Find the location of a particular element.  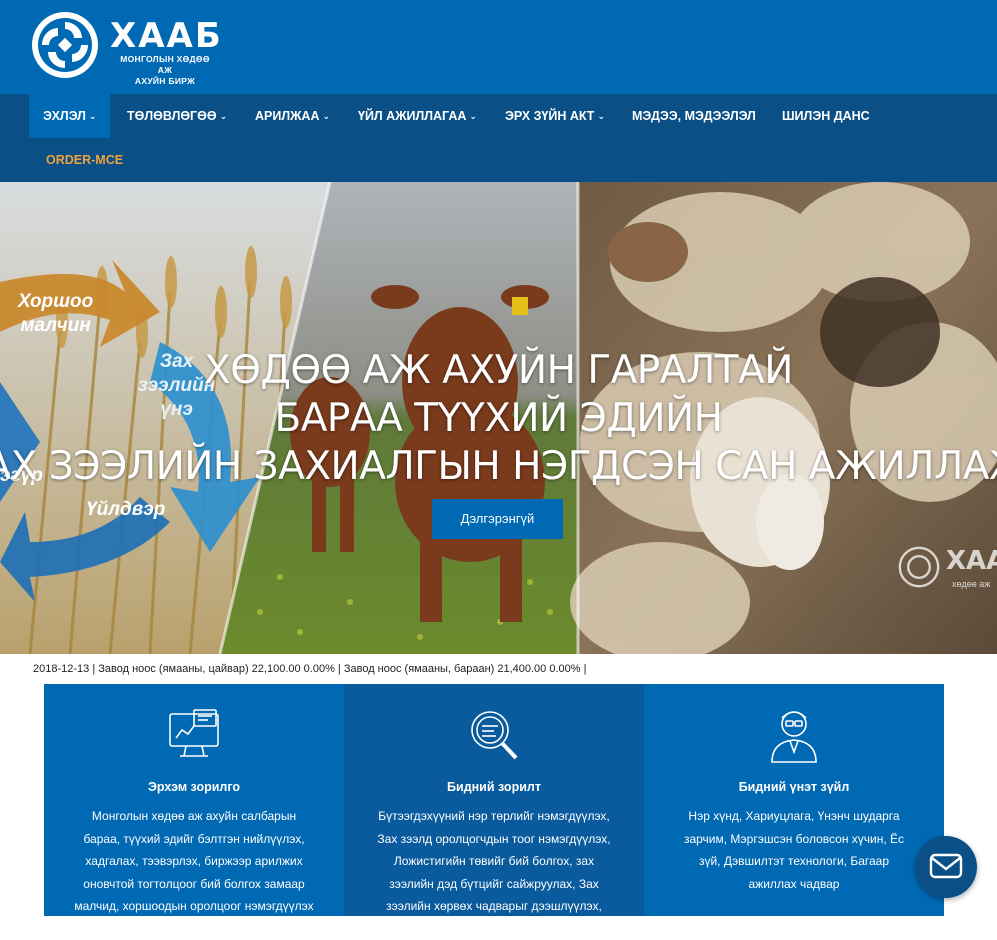

nav-item-transparent-account: ШИЛЭН ДАНС is located at coordinates (826, 116).